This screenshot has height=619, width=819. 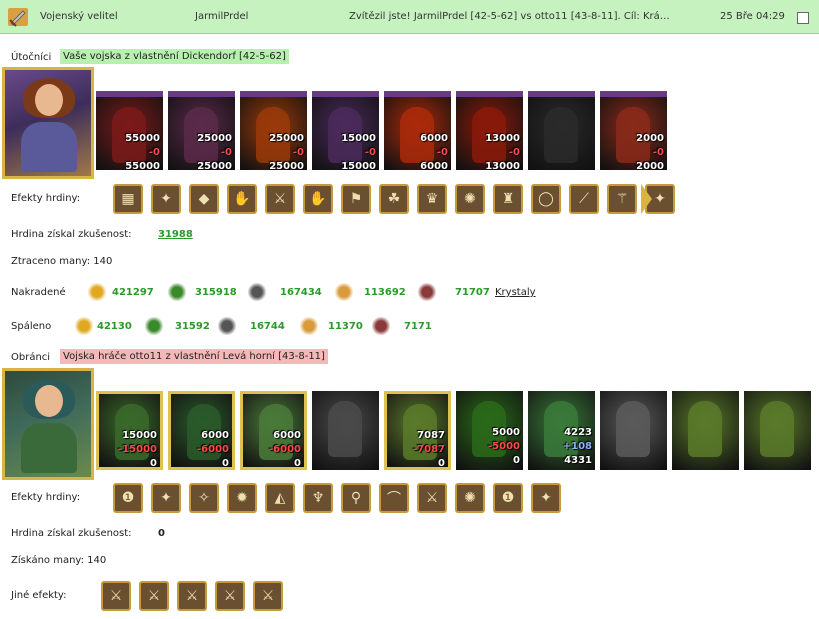 I want to click on attacker-effect-icon: ✺, so click(x=470, y=199).